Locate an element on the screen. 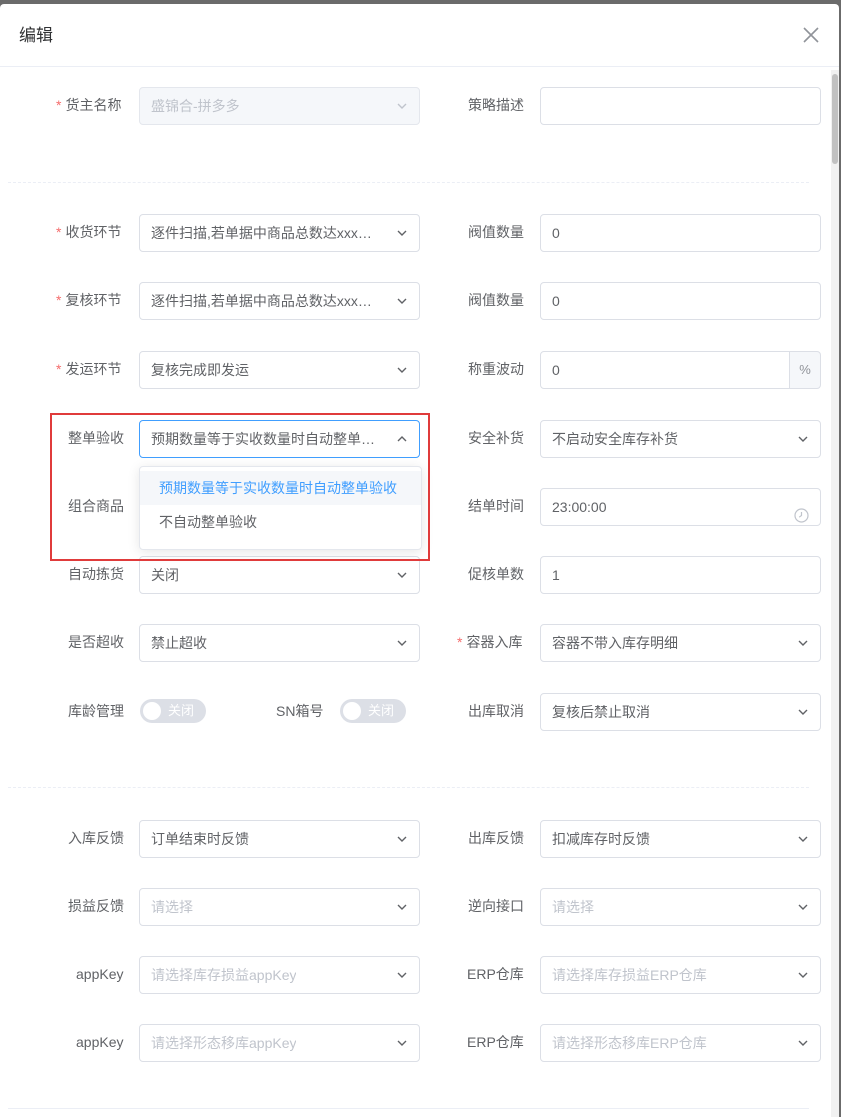 The height and width of the screenshot is (1117, 841). container-in-value: 容器不带入库存明细 is located at coordinates (615, 643).